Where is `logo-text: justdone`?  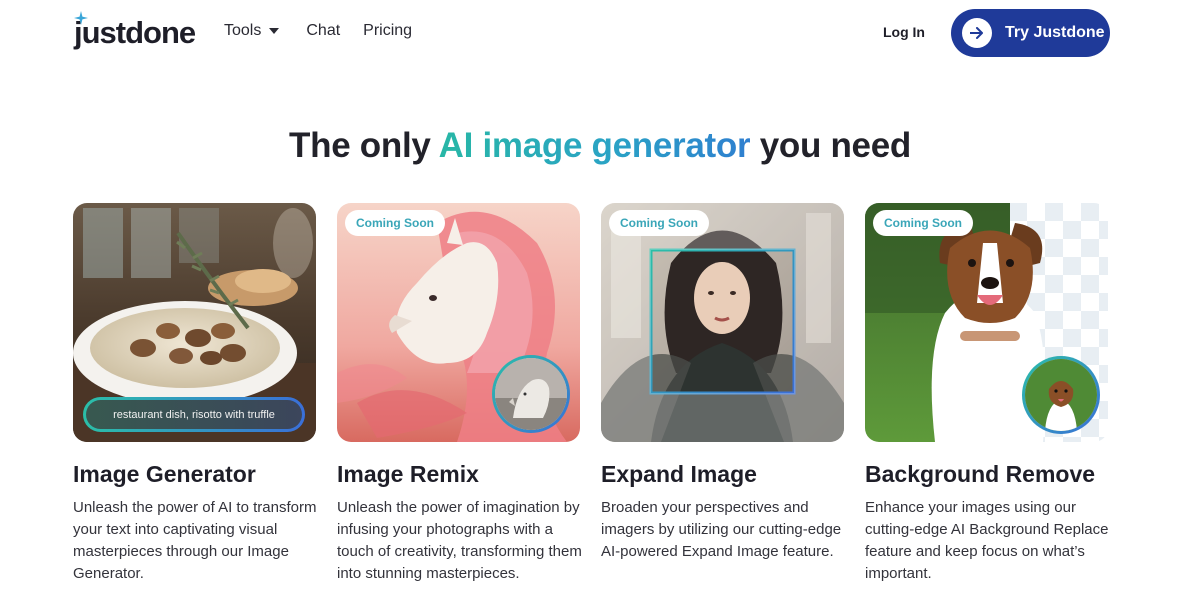 logo-text: justdone is located at coordinates (135, 32).